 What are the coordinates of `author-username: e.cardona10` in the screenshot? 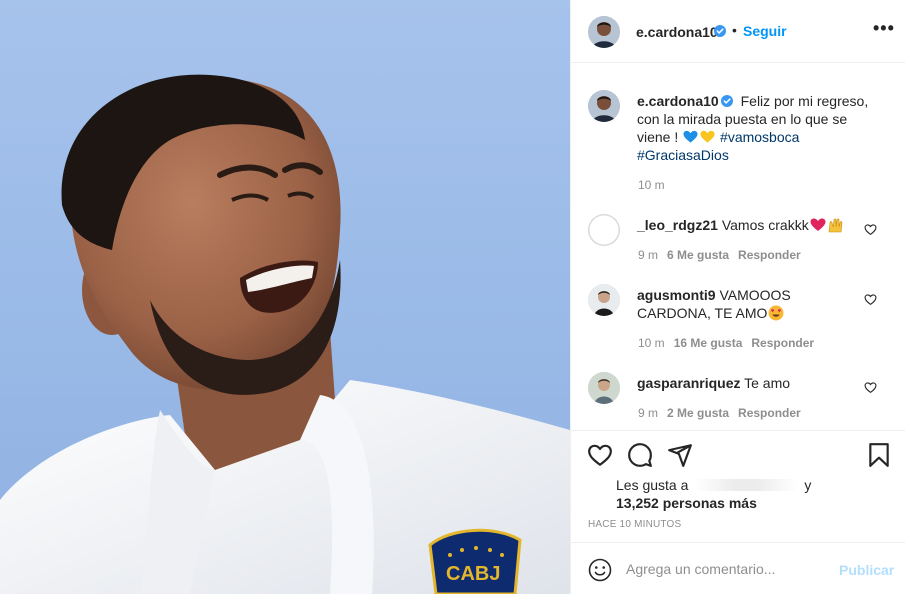 It's located at (677, 32).